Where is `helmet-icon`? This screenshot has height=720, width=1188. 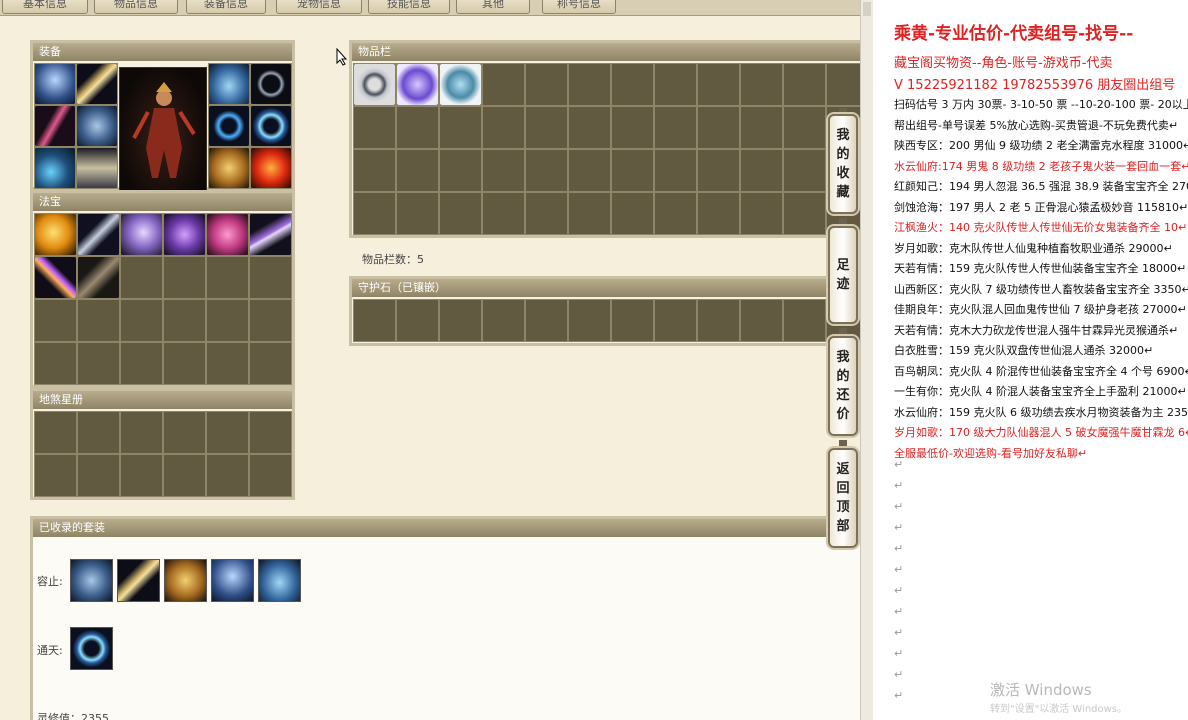
helmet-icon is located at coordinates (232, 580).